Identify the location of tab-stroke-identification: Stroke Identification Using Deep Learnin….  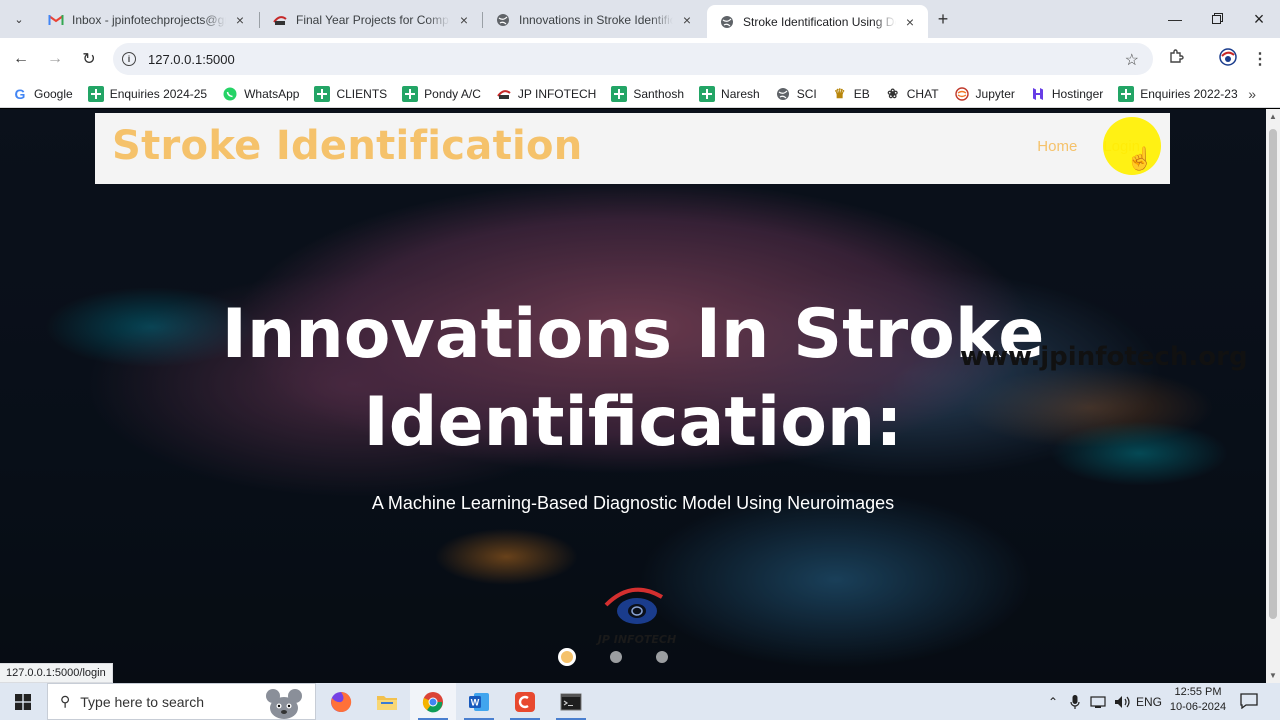
(817, 21).